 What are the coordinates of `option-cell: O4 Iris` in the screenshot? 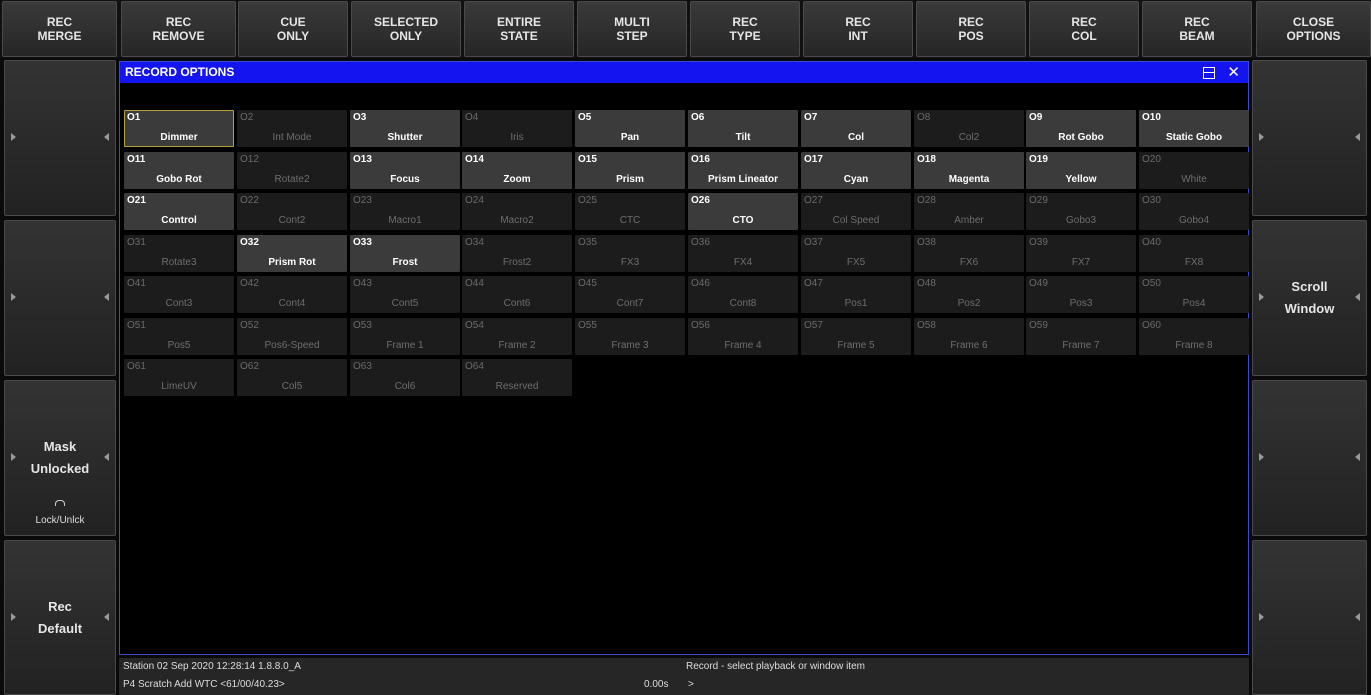 It's located at (517, 128).